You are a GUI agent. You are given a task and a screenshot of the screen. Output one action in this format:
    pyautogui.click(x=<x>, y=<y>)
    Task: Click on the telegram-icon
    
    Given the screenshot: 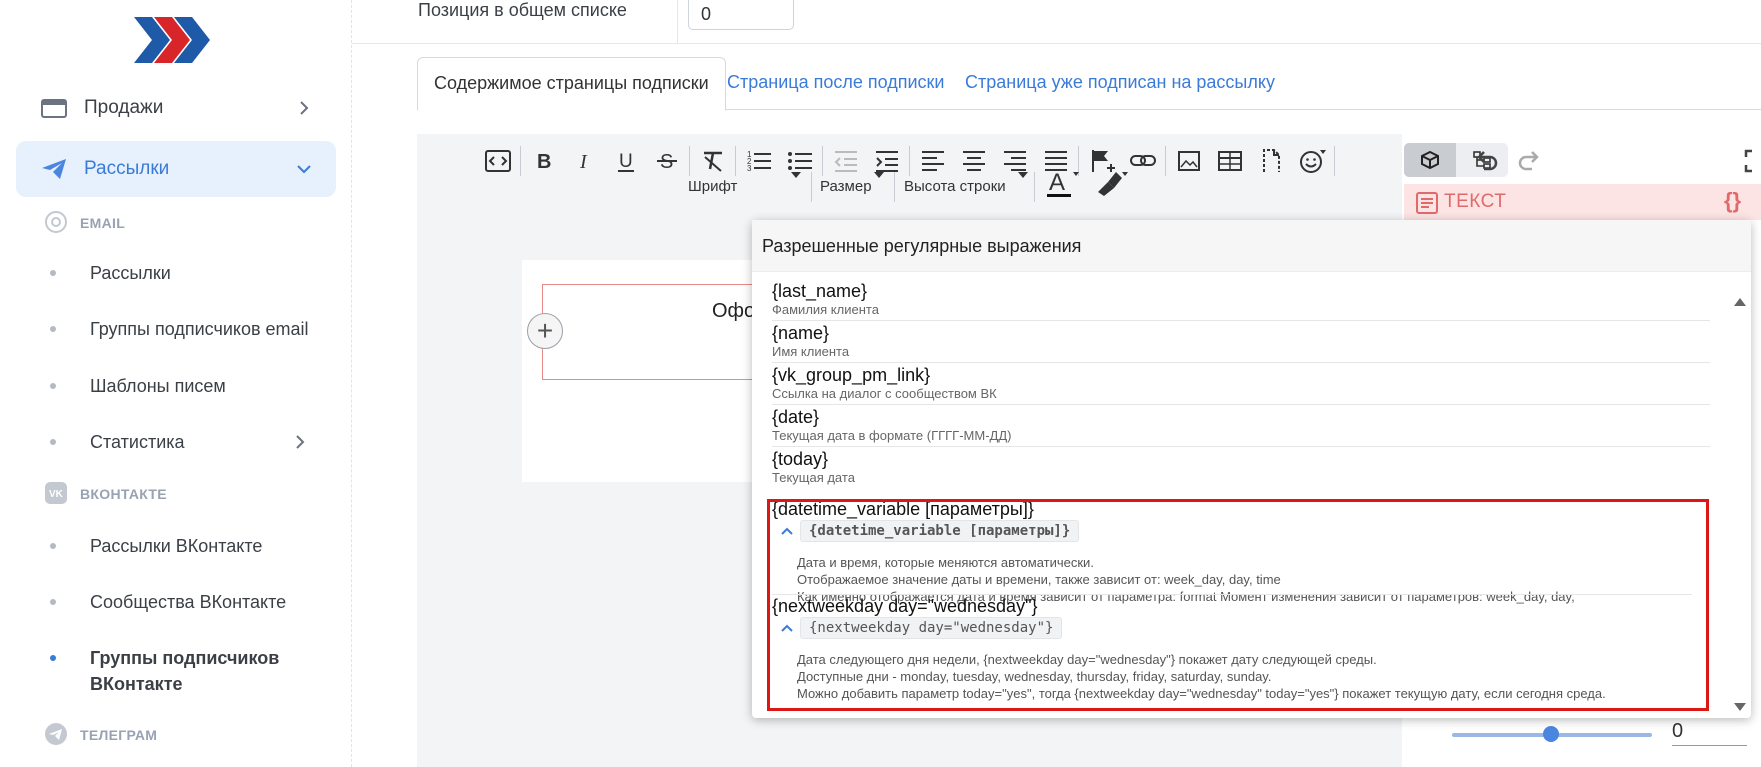 What is the action you would take?
    pyautogui.click(x=56, y=734)
    